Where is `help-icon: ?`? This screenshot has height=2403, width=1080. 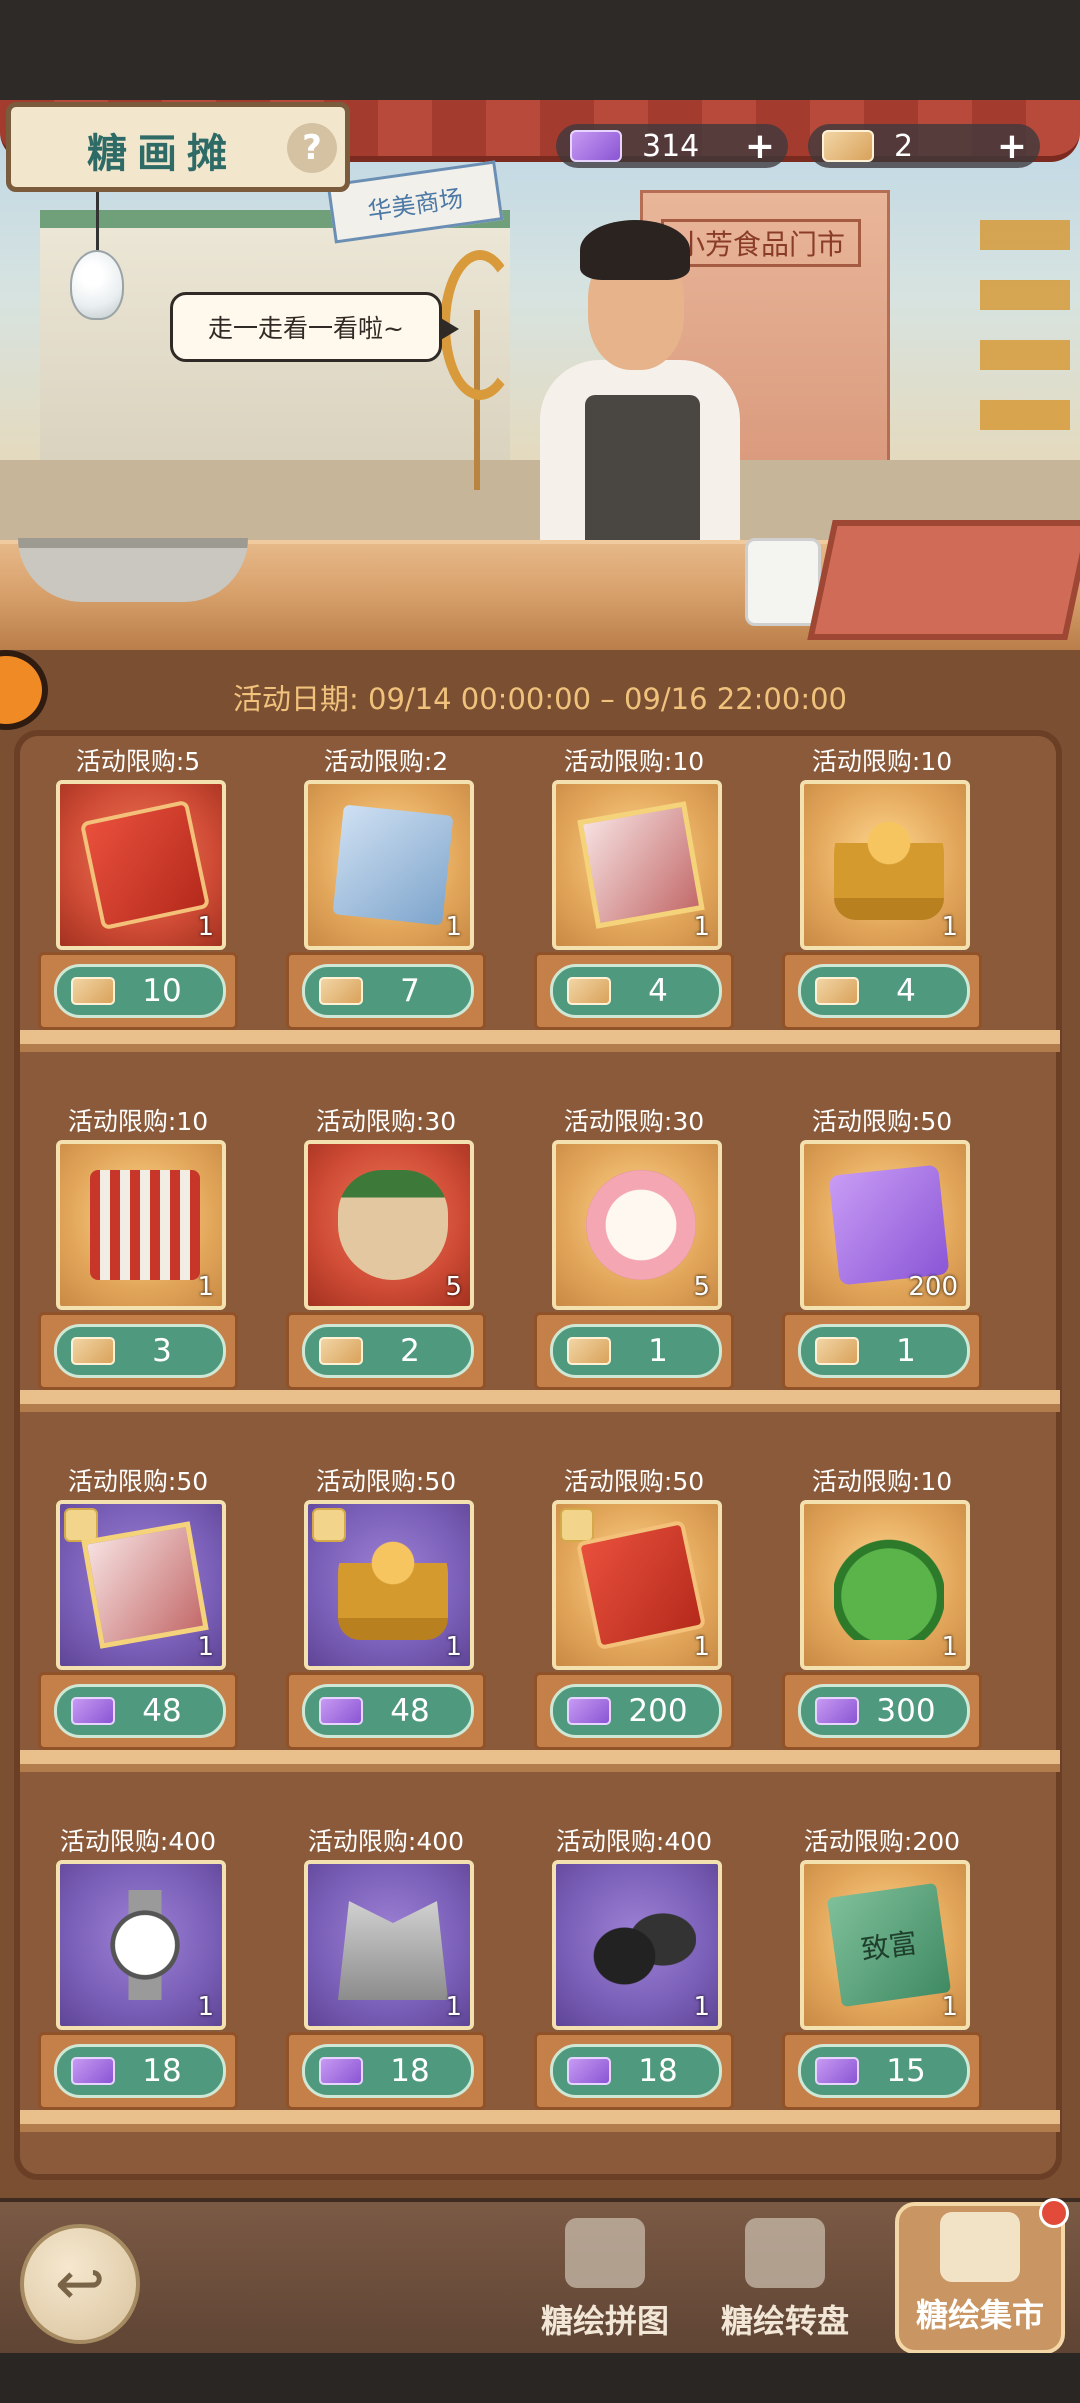 help-icon: ? is located at coordinates (312, 148).